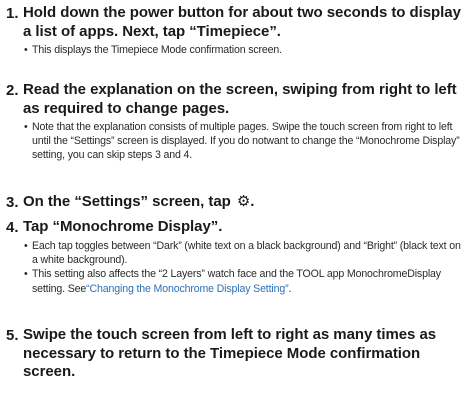  Describe the element at coordinates (123, 226) in the screenshot. I see `step-title: Tap “Monochrome Display”.` at that location.